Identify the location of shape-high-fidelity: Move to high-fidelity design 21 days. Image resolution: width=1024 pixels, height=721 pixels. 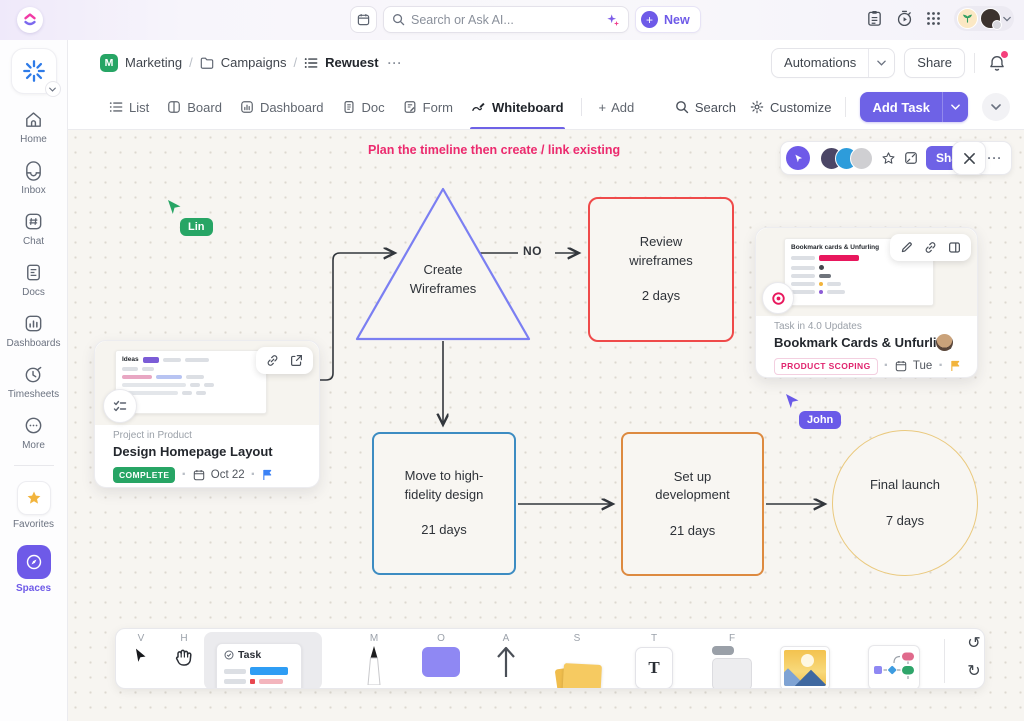
(444, 503).